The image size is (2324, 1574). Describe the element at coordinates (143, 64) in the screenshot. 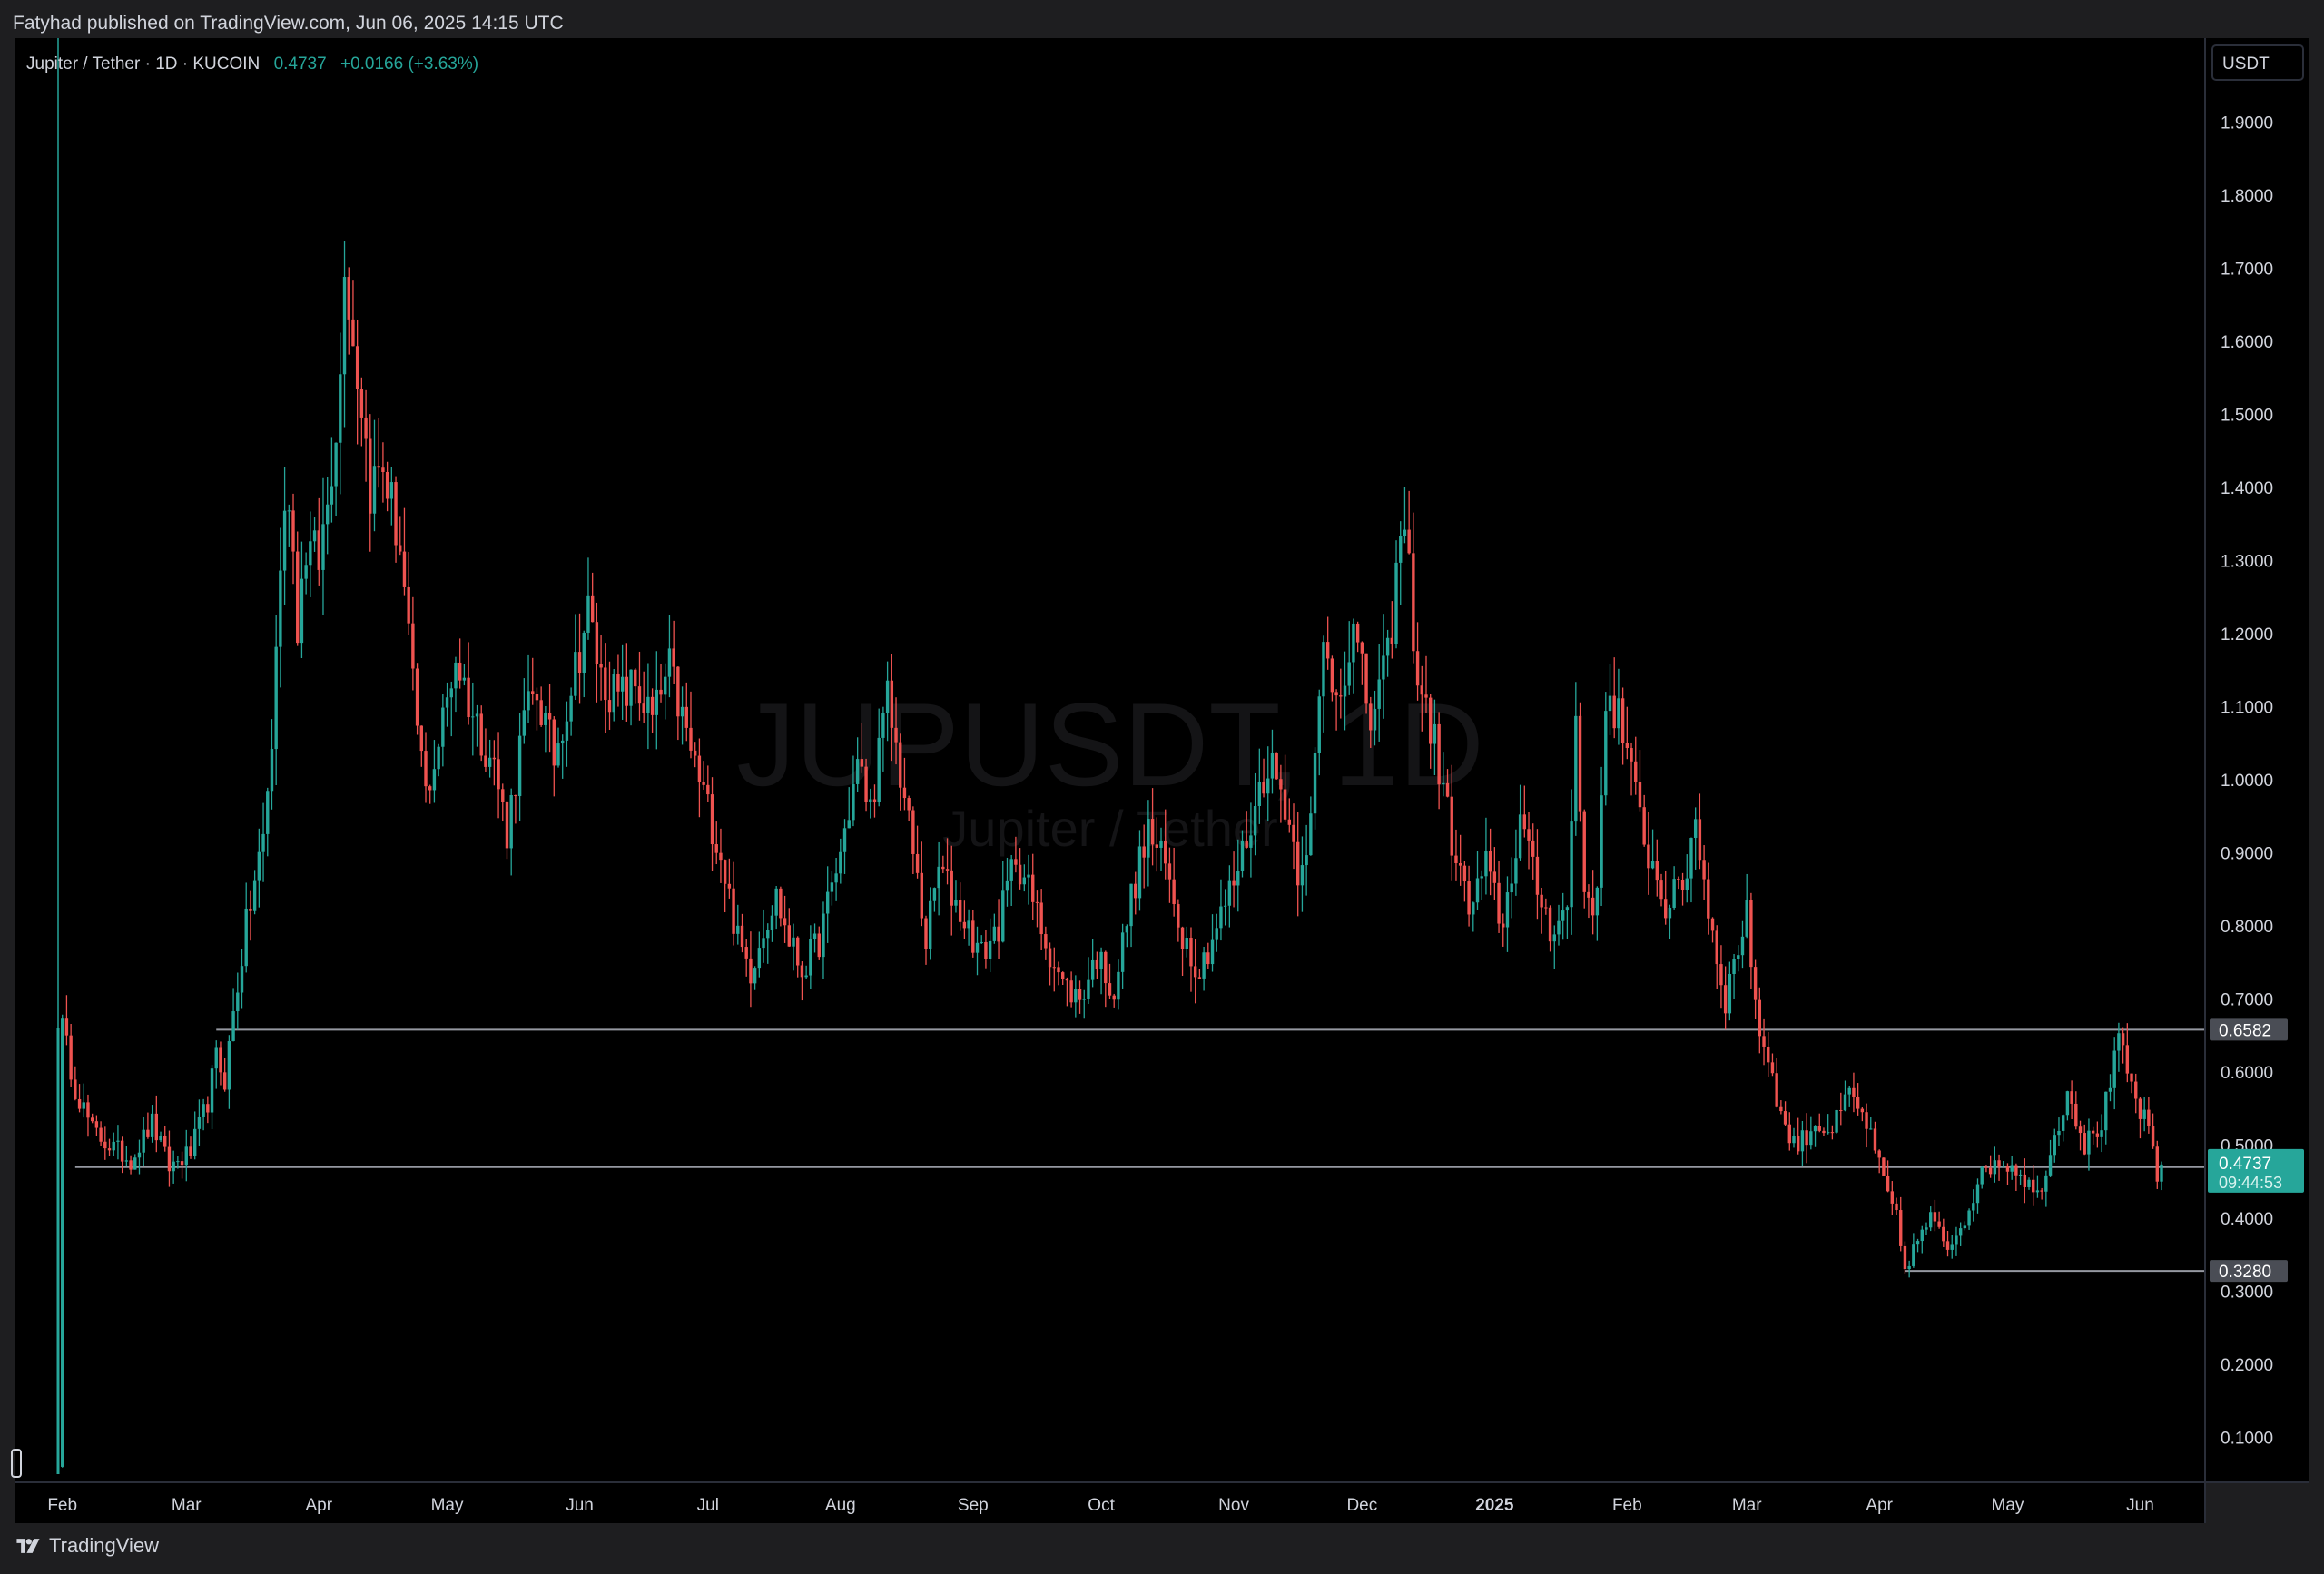

I see `legend-symbol: Jupiter / Tether · 1D · KUCOIN` at that location.